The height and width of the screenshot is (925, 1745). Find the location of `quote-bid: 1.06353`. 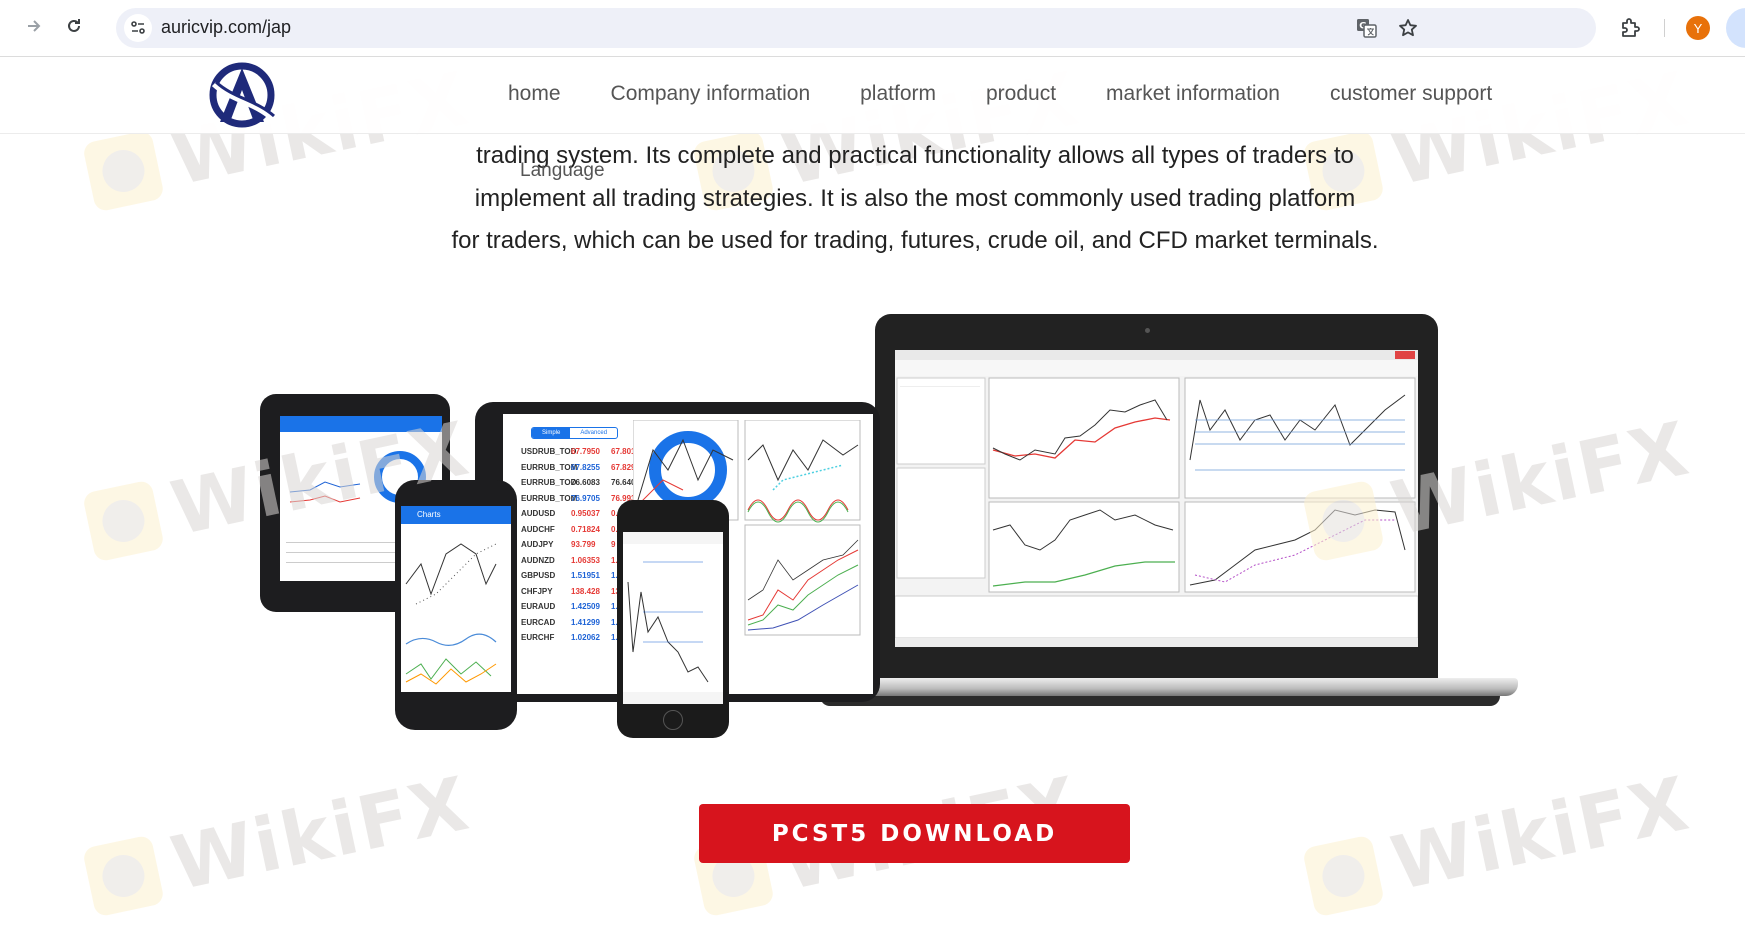

quote-bid: 1.06353 is located at coordinates (585, 560).